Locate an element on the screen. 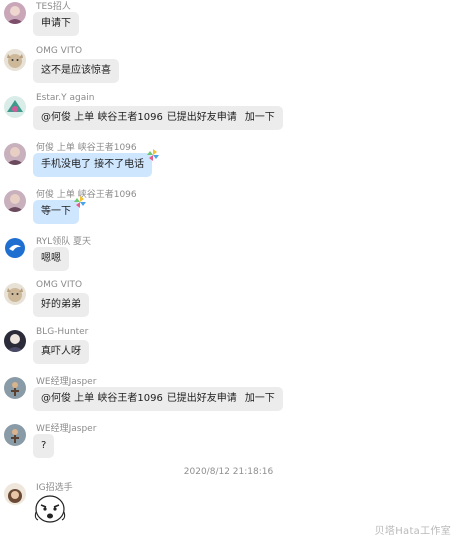  message-bubble: 好的弟弟 is located at coordinates (61, 305).